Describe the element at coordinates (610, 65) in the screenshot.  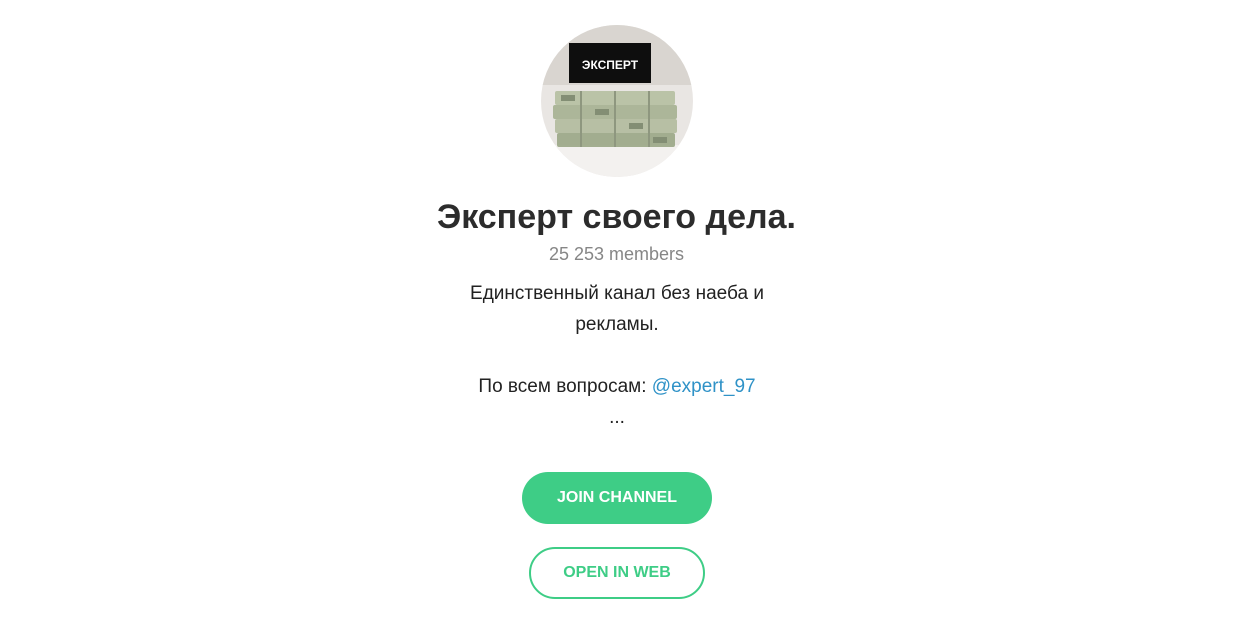
I see `avatar-logo-text: ЭКСПЕРТ` at that location.